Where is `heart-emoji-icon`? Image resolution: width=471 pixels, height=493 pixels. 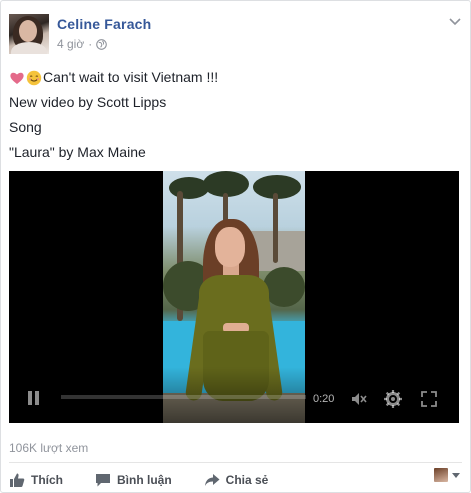
heart-emoji-icon is located at coordinates (17, 78).